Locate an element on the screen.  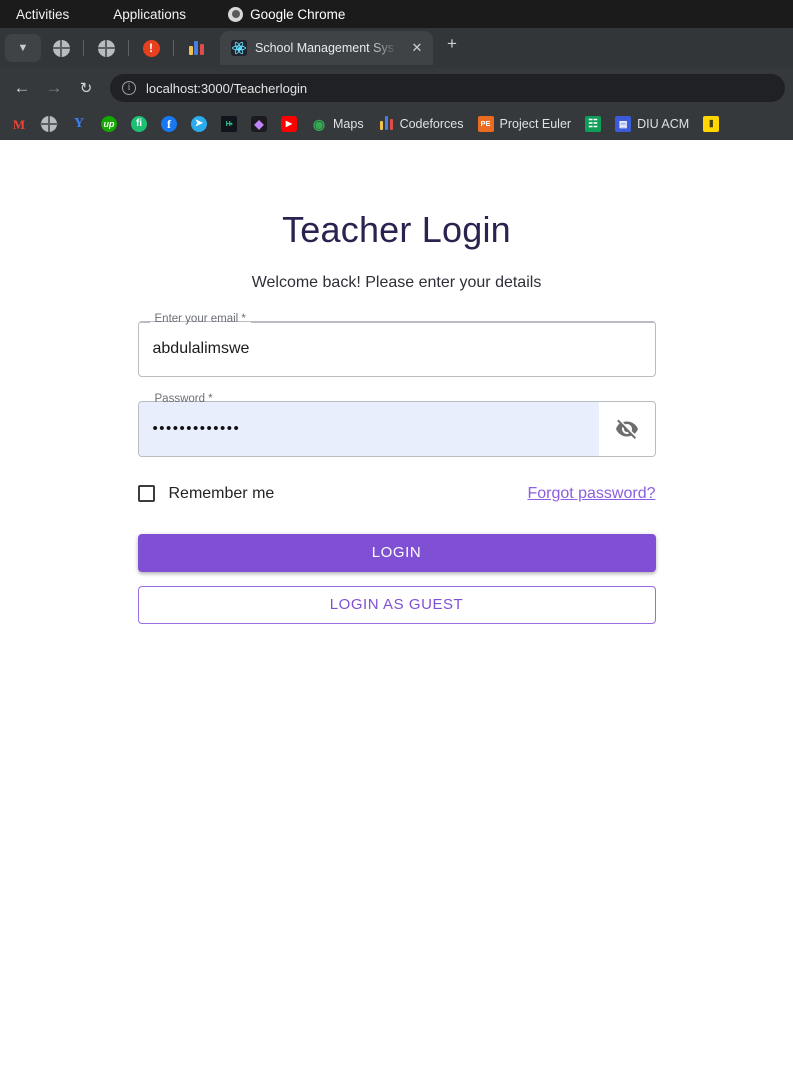
diamond-icon: ◆ is located at coordinates (259, 124).